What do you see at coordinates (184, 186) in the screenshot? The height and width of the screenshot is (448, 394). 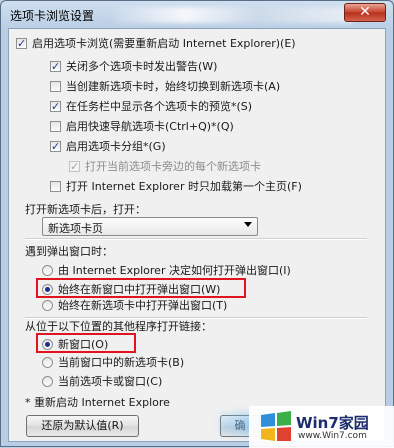 I see `load-first-home-label: 打开 Internet Explorer 时只加载第一个主页(F)` at bounding box center [184, 186].